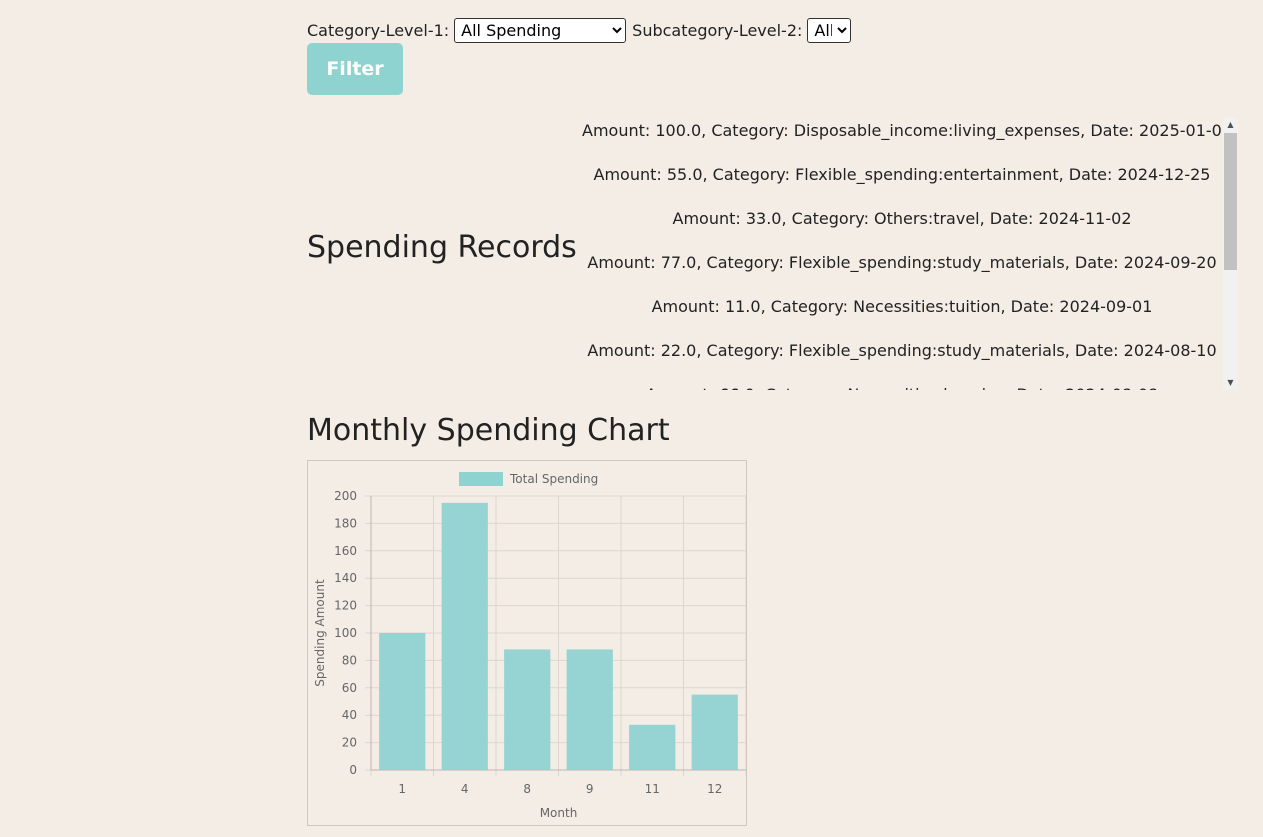 Image resolution: width=1263 pixels, height=837 pixels. Describe the element at coordinates (345, 551) in the screenshot. I see `y-tick-label: 160` at that location.